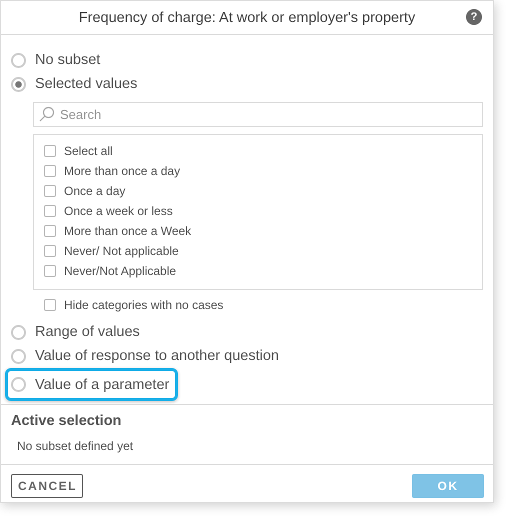 Image resolution: width=511 pixels, height=521 pixels. What do you see at coordinates (75, 446) in the screenshot?
I see `selection-text: No subset defined yet` at bounding box center [75, 446].